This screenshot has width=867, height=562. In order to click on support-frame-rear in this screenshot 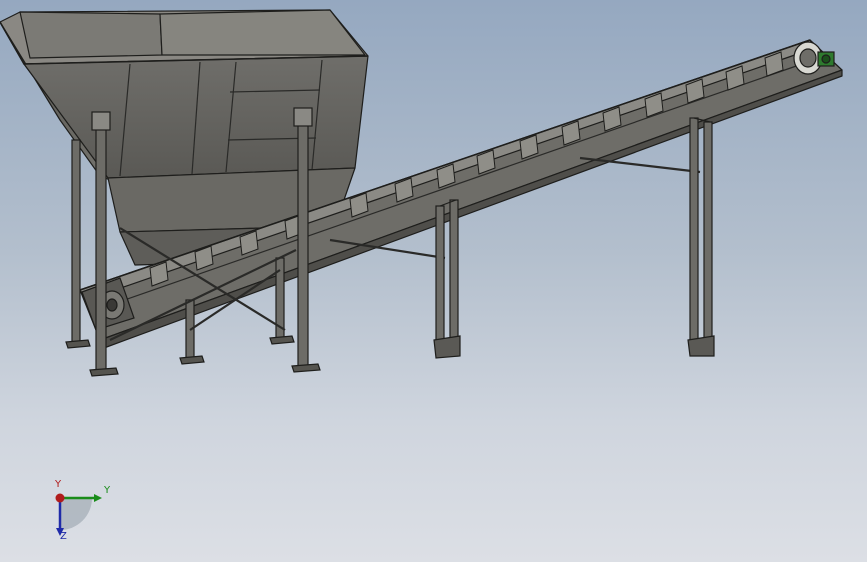, I will do `click(701, 237)`.